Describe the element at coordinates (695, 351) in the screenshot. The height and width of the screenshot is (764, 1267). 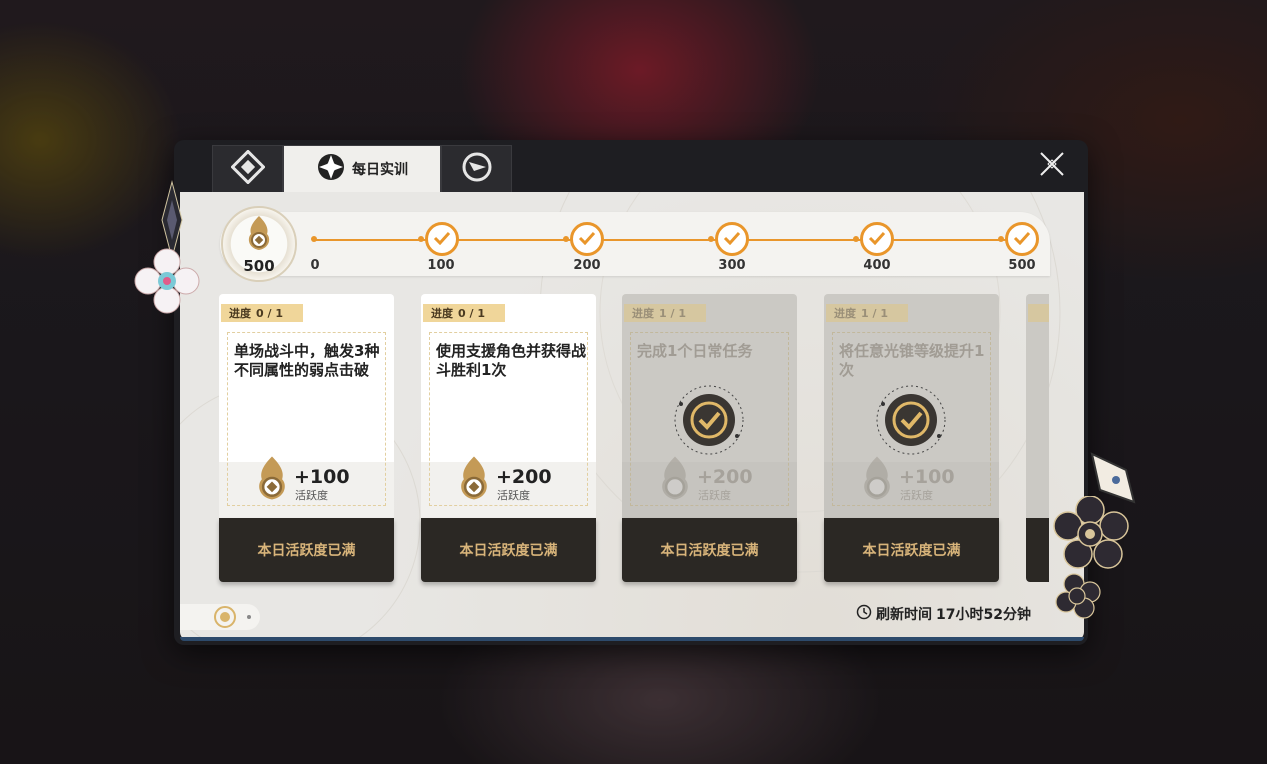
I see `task-description: 完成1个日常任务` at that location.